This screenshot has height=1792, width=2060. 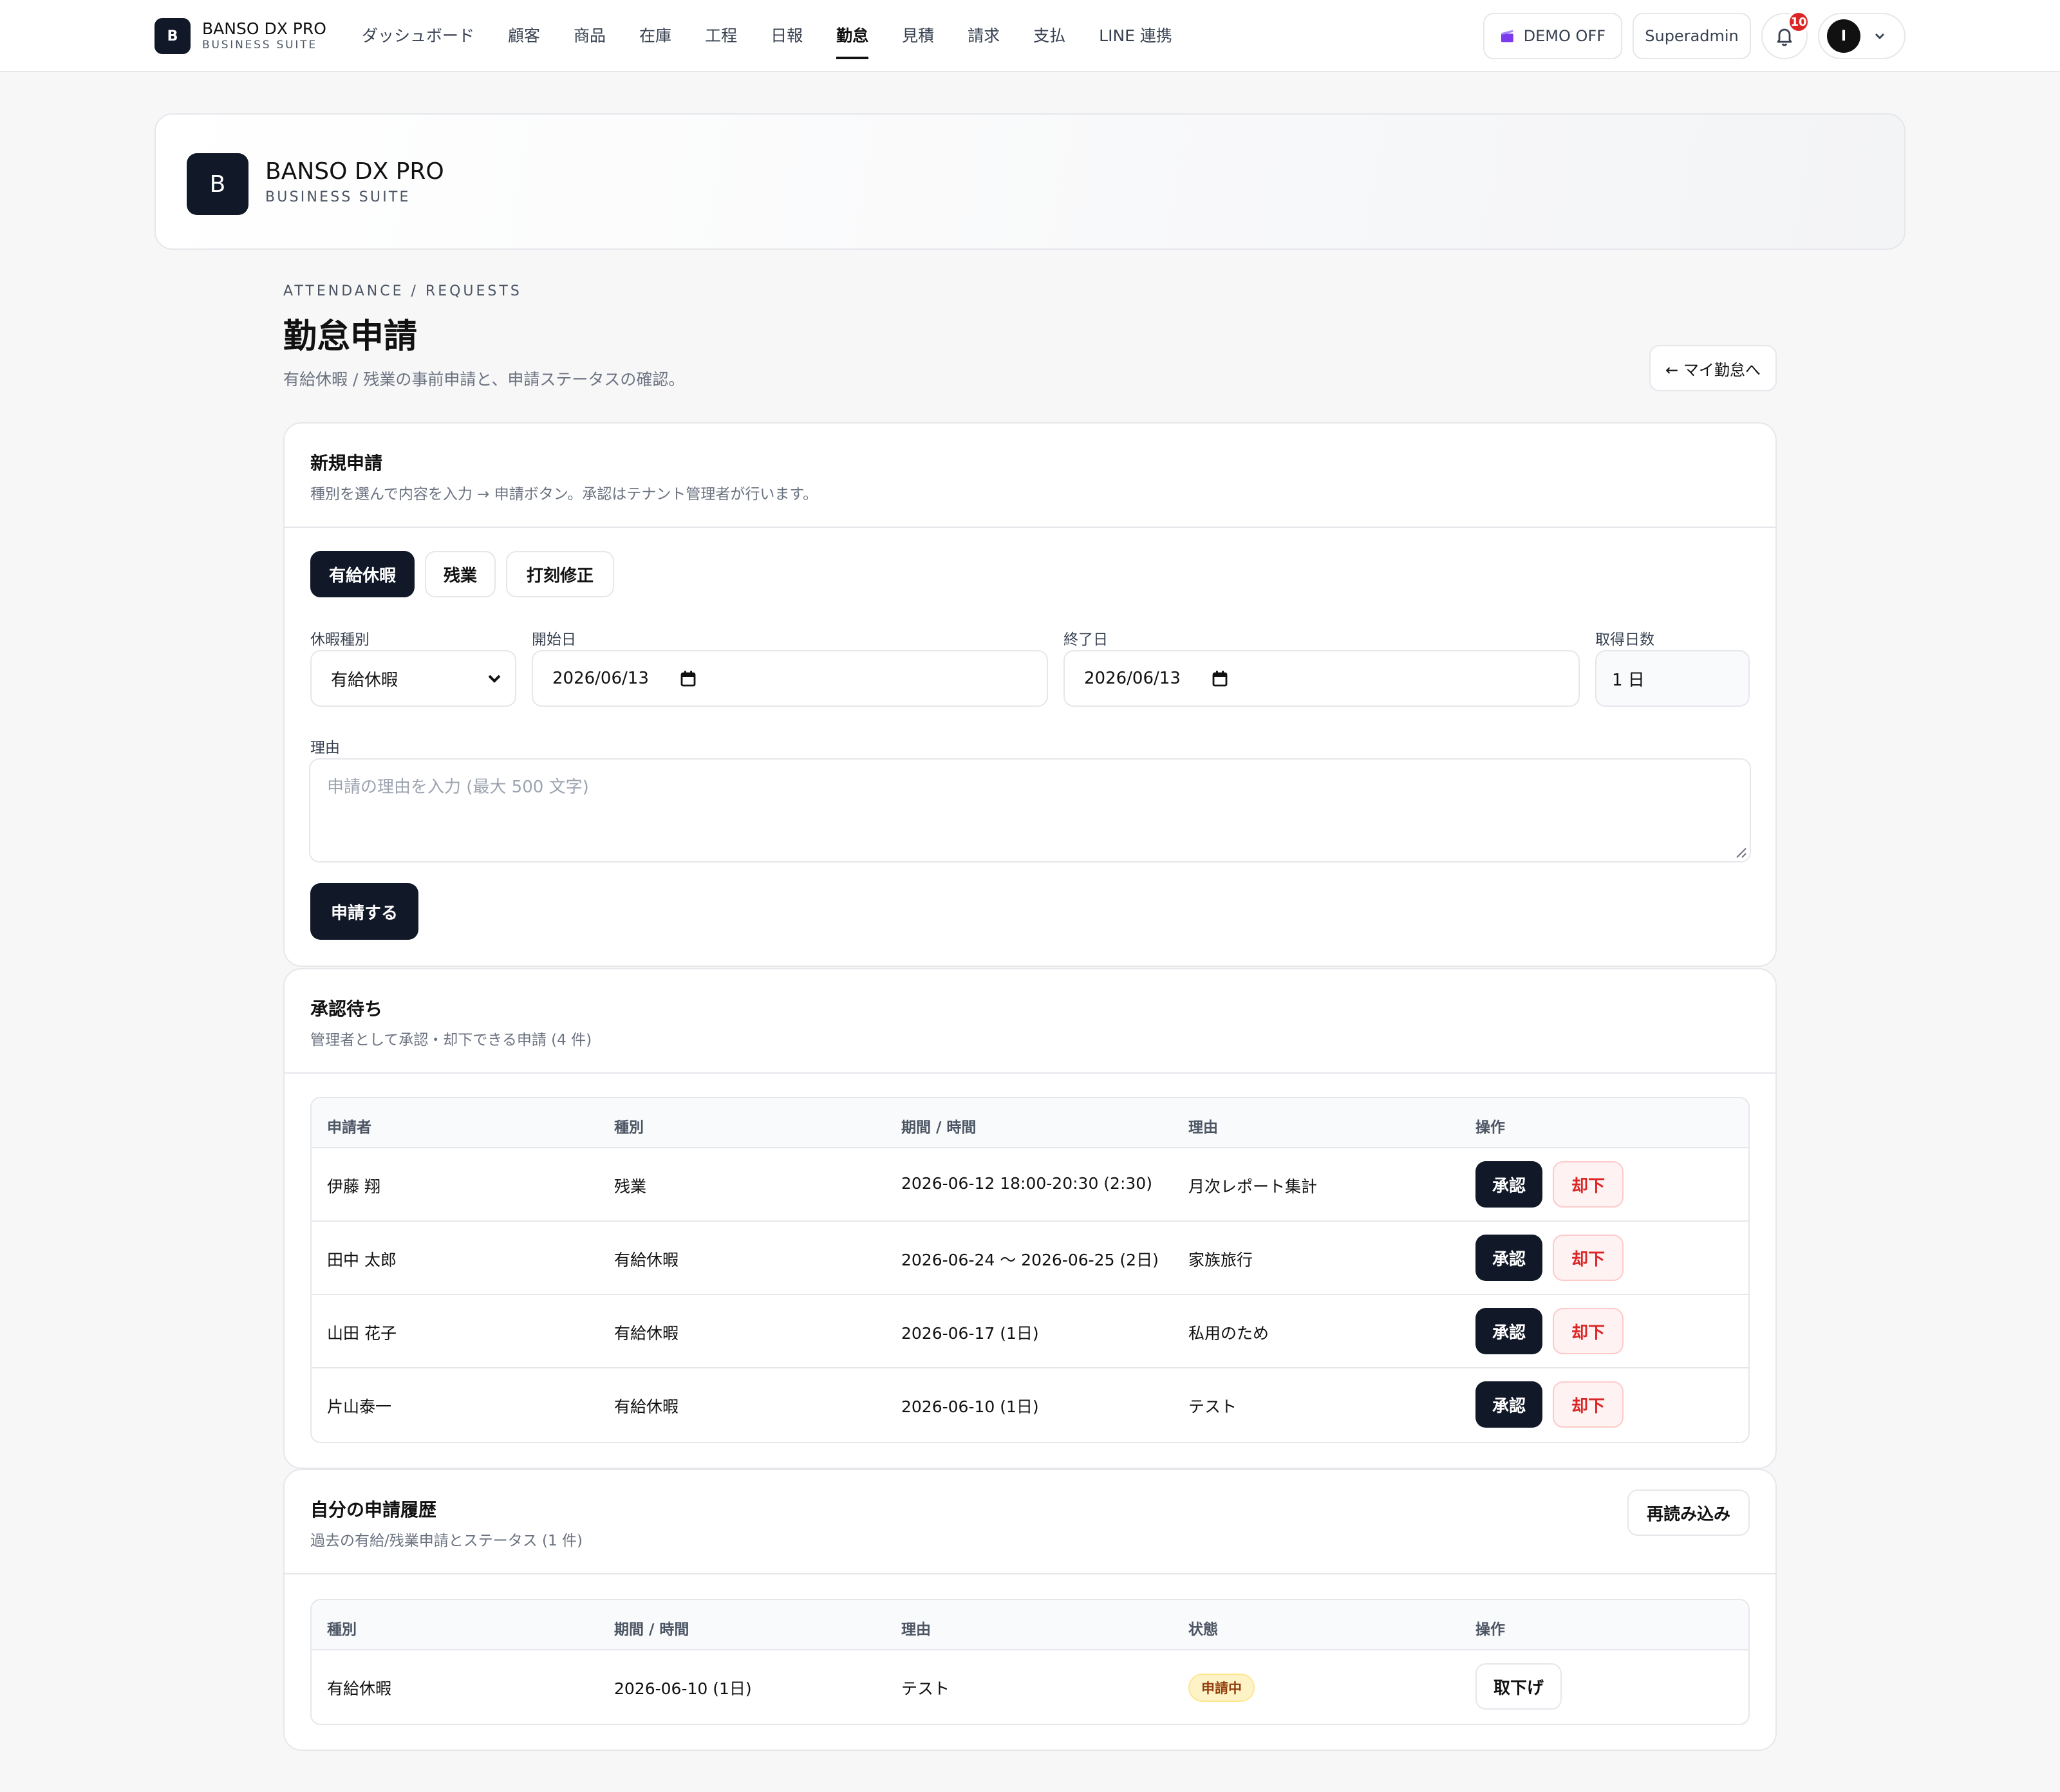 I want to click on days-taken-value: 1 日, so click(x=1628, y=680).